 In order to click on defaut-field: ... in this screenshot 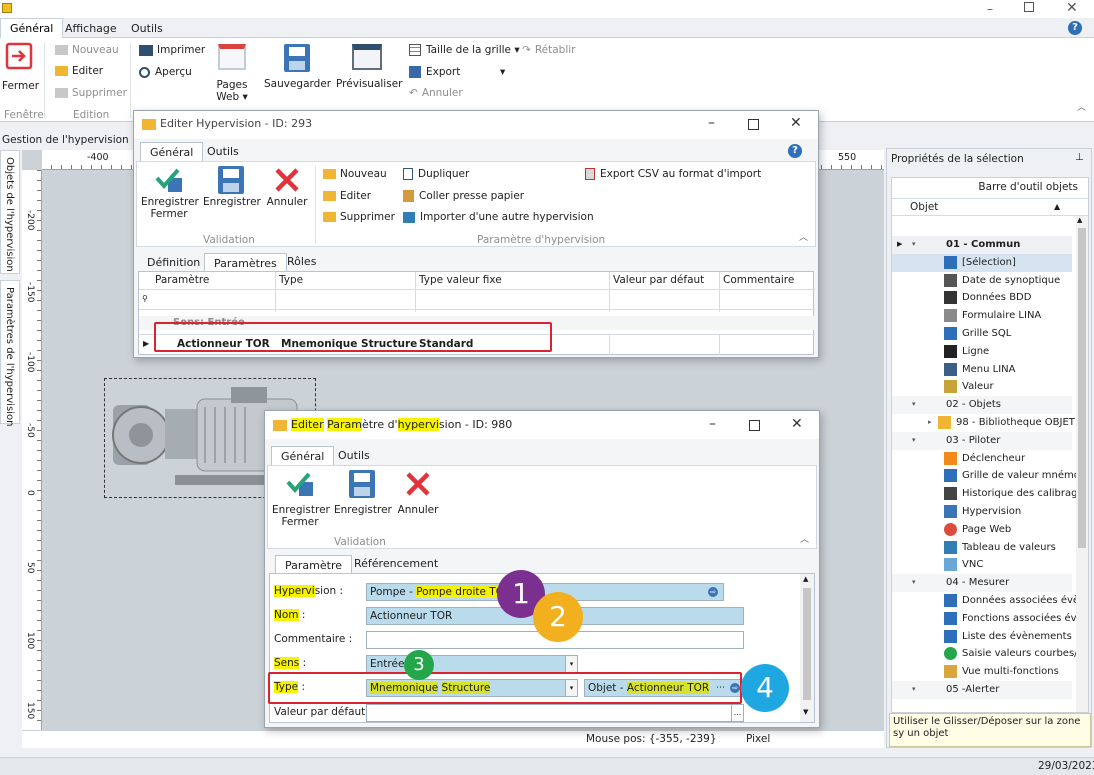, I will do `click(555, 713)`.